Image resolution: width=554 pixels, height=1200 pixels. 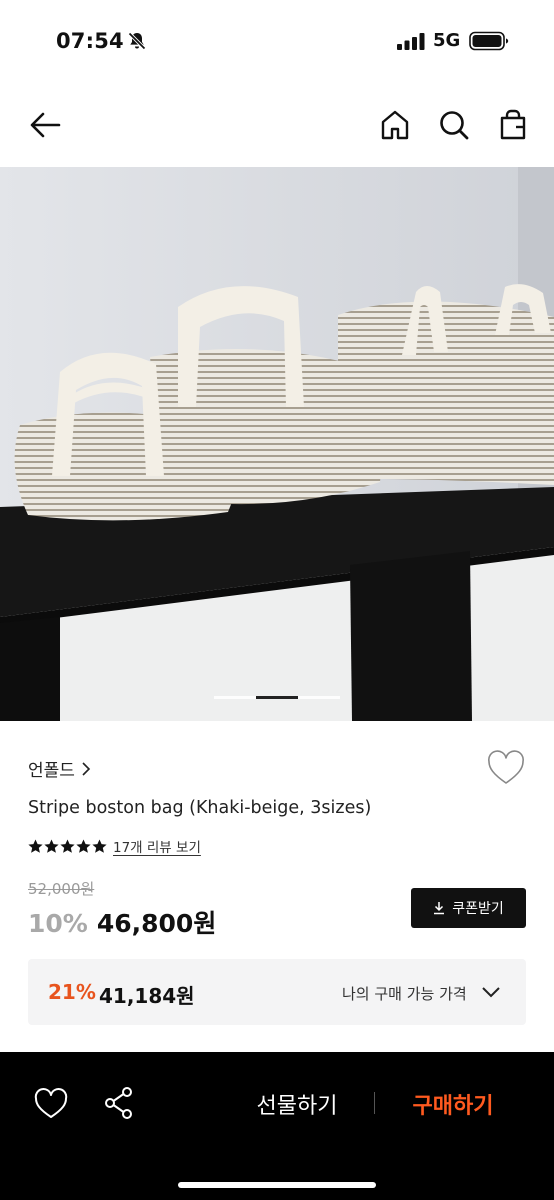 What do you see at coordinates (277, 1185) in the screenshot?
I see `home-indicator` at bounding box center [277, 1185].